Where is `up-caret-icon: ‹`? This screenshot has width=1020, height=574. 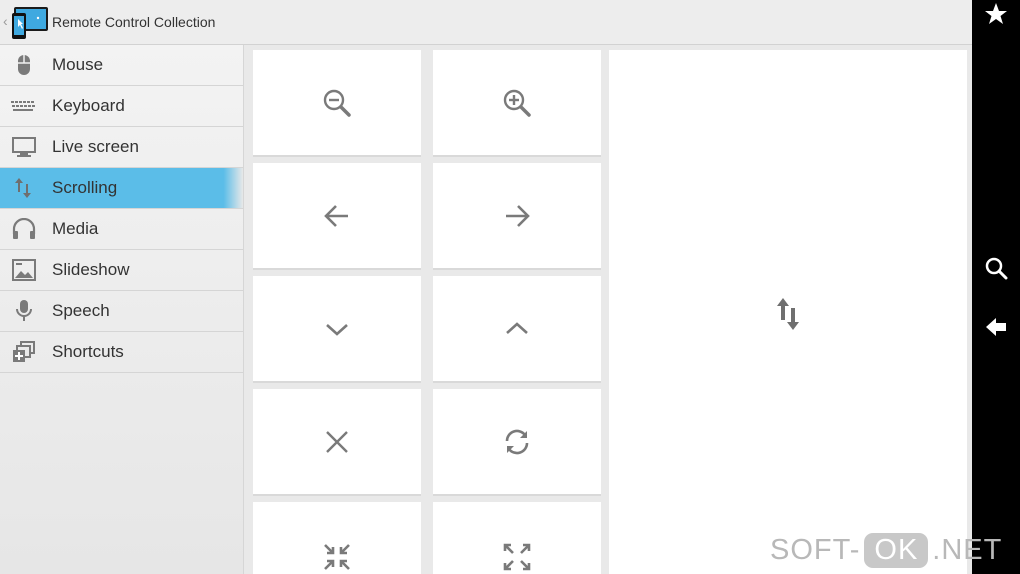 up-caret-icon: ‹ is located at coordinates (5, 21).